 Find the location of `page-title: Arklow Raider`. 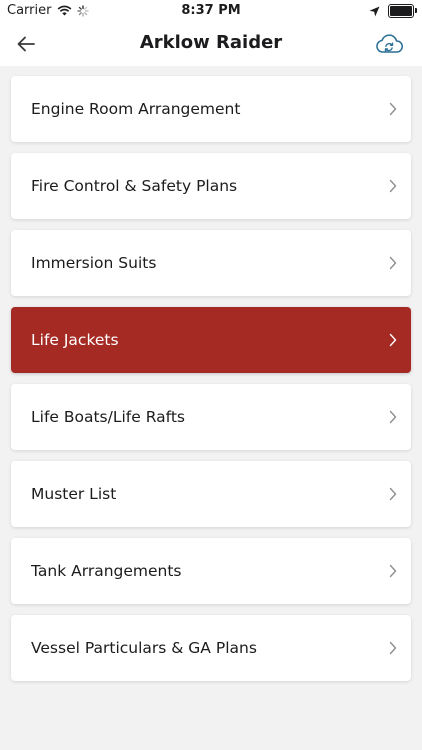

page-title: Arklow Raider is located at coordinates (211, 42).